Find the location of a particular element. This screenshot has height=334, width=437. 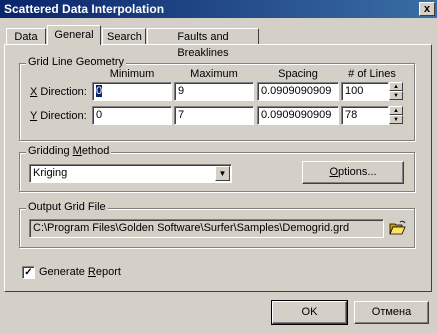

tab-general: General is located at coordinates (74, 35).